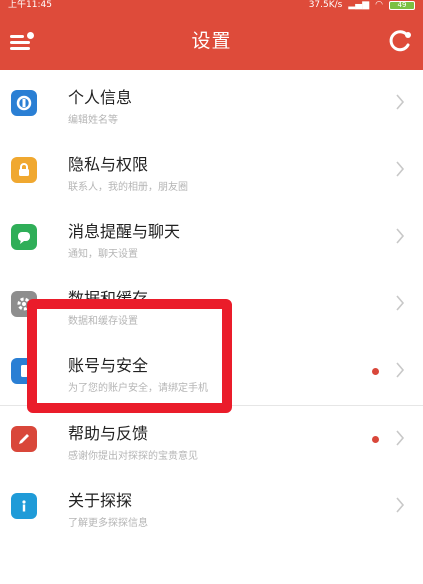  I want to click on settings-item-notifications: 消息提醒与聊天 通知，聊天设置, so click(211, 237).